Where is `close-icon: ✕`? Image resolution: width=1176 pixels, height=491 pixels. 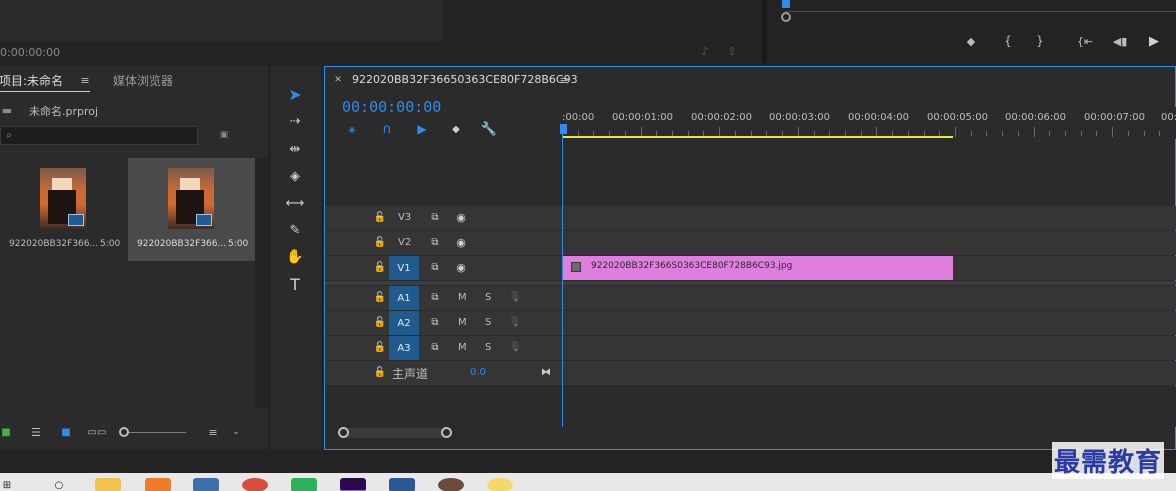 close-icon: ✕ is located at coordinates (338, 80).